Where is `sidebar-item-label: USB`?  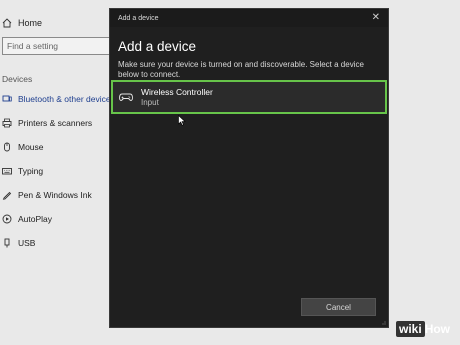 sidebar-item-label: USB is located at coordinates (27, 243).